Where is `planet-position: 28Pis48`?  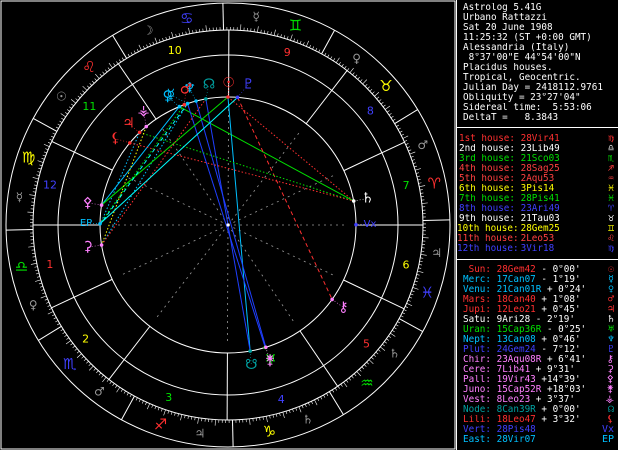
planet-position: 28Pis48 is located at coordinates (513, 430).